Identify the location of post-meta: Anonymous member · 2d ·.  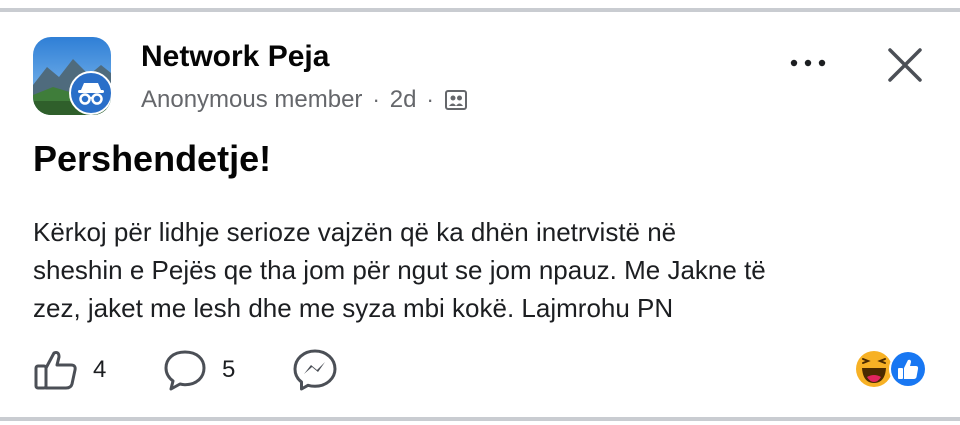
(304, 100).